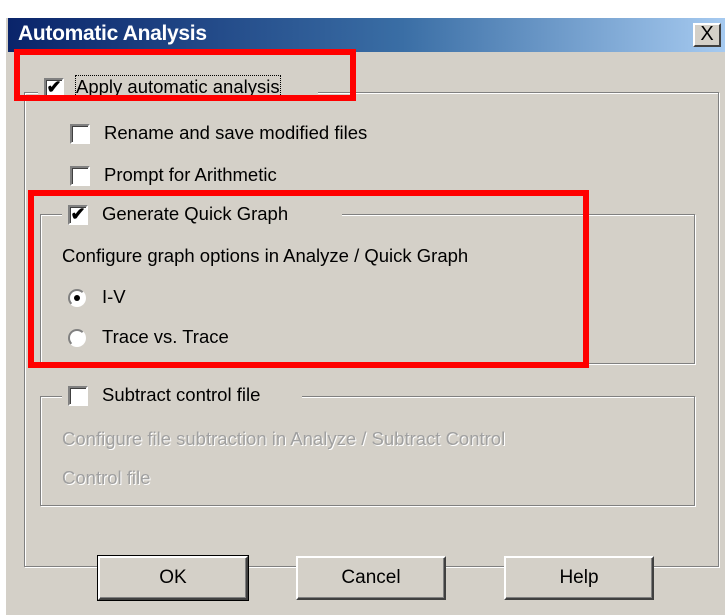 The image size is (725, 615). I want to click on help-button: Help, so click(579, 578).